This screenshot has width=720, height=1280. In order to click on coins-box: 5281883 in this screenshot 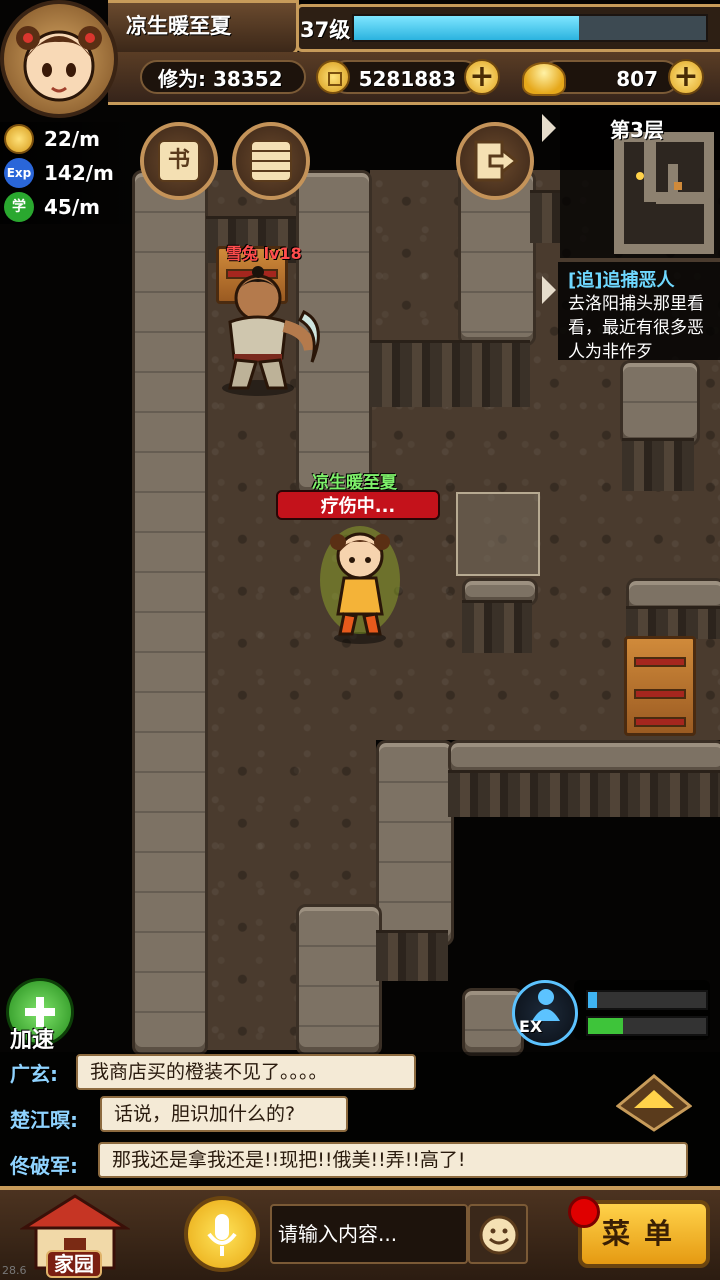, I will do `click(405, 77)`.